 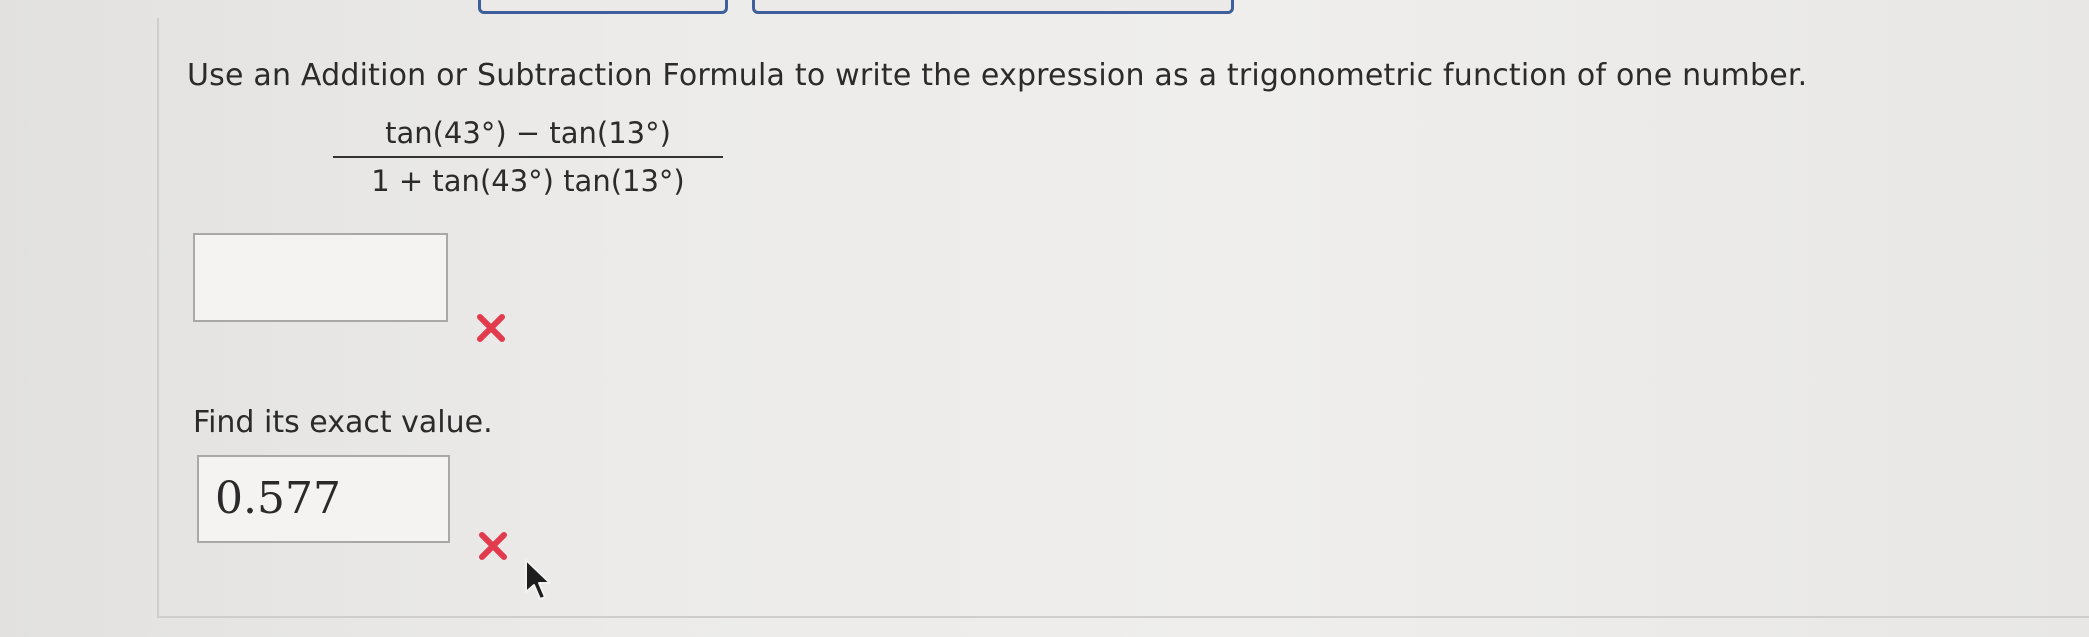 I want to click on top-button-left, so click(x=603, y=7).